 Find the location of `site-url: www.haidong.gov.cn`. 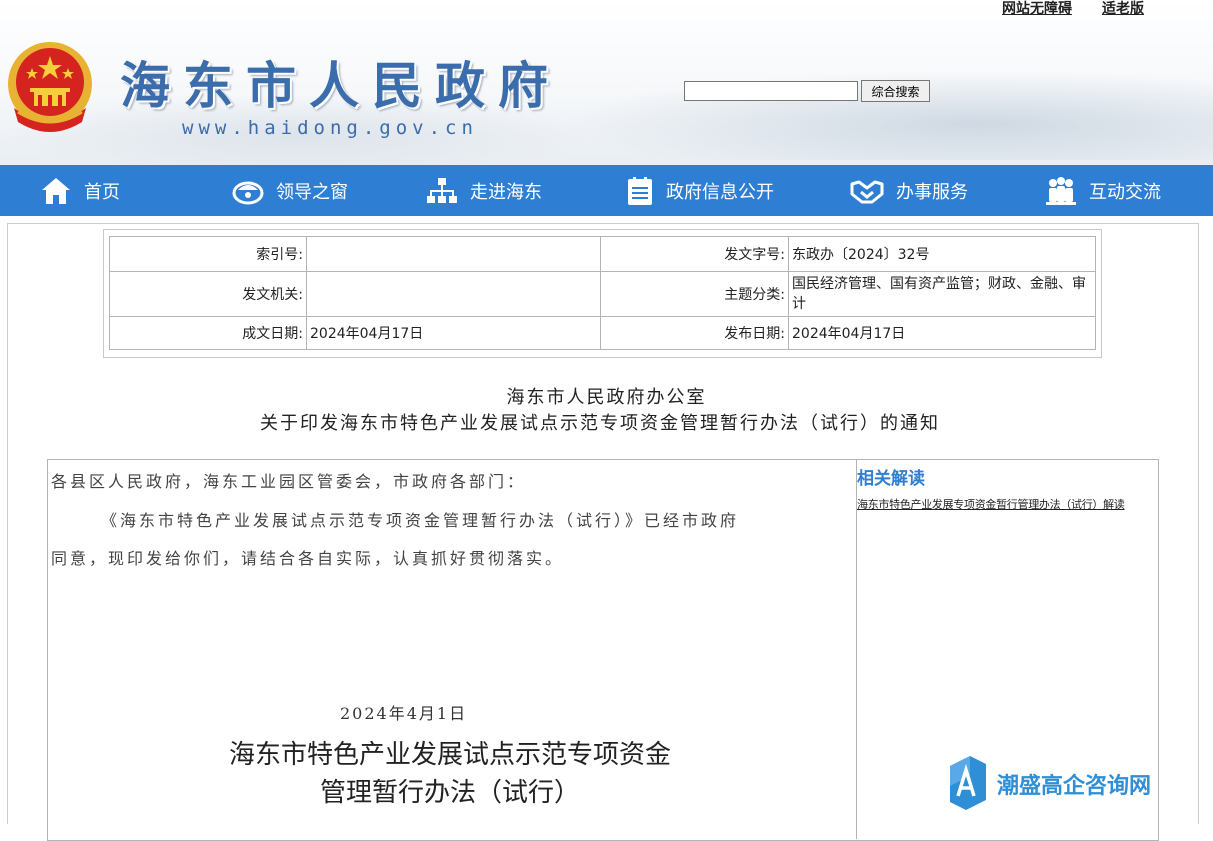

site-url: www.haidong.gov.cn is located at coordinates (330, 128).